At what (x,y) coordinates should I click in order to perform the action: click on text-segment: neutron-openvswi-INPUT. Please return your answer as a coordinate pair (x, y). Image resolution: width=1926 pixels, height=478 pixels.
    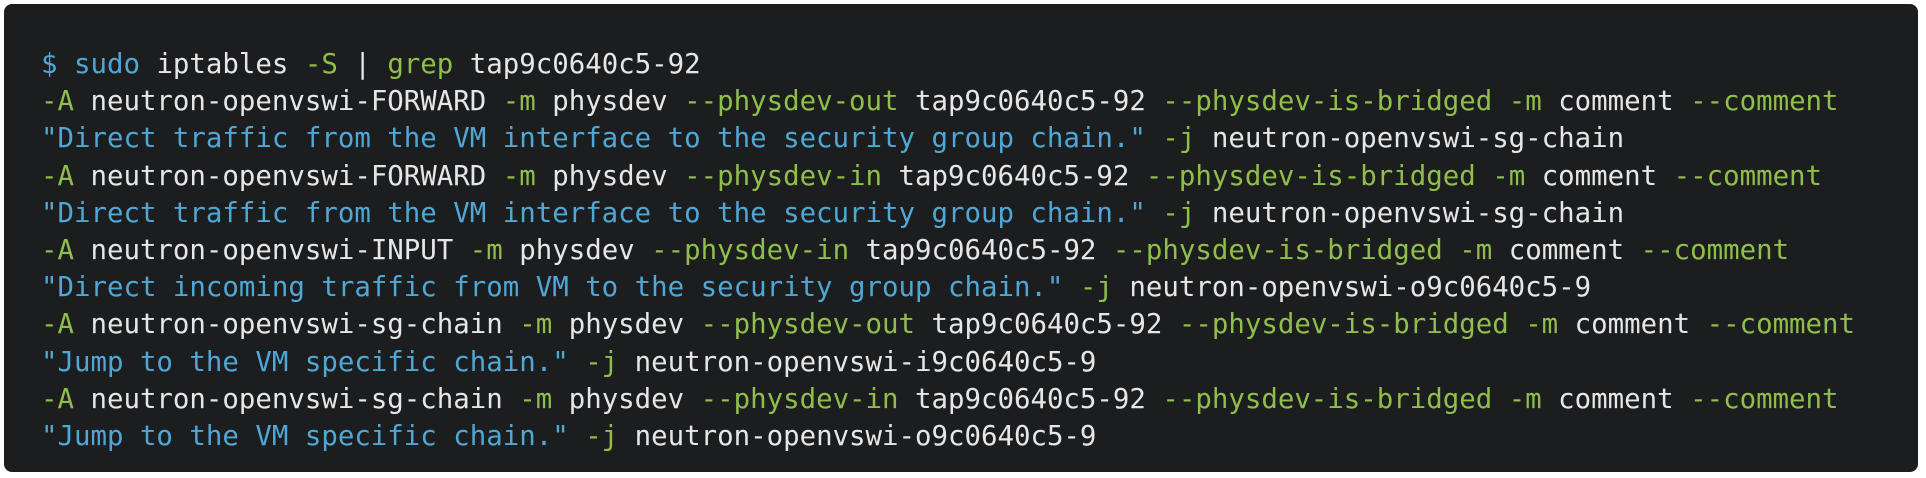
    Looking at the image, I should click on (271, 250).